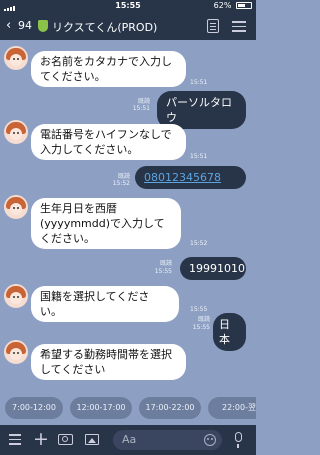  I want to click on quick-reply-chip: 7:00-12:00, so click(34, 408).